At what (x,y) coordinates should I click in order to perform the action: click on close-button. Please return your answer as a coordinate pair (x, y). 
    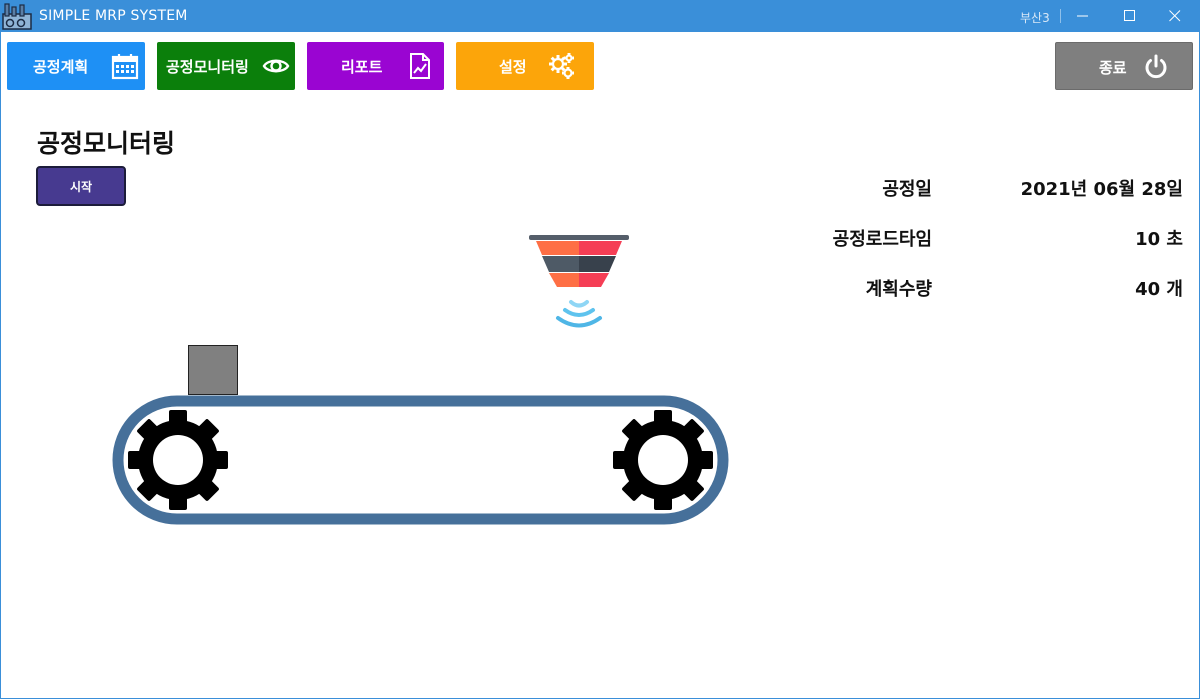
    Looking at the image, I should click on (1175, 16).